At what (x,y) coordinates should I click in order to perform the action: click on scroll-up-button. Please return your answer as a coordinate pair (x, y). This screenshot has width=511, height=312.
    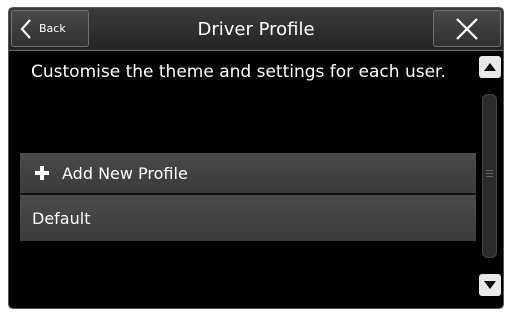
    Looking at the image, I should click on (490, 67).